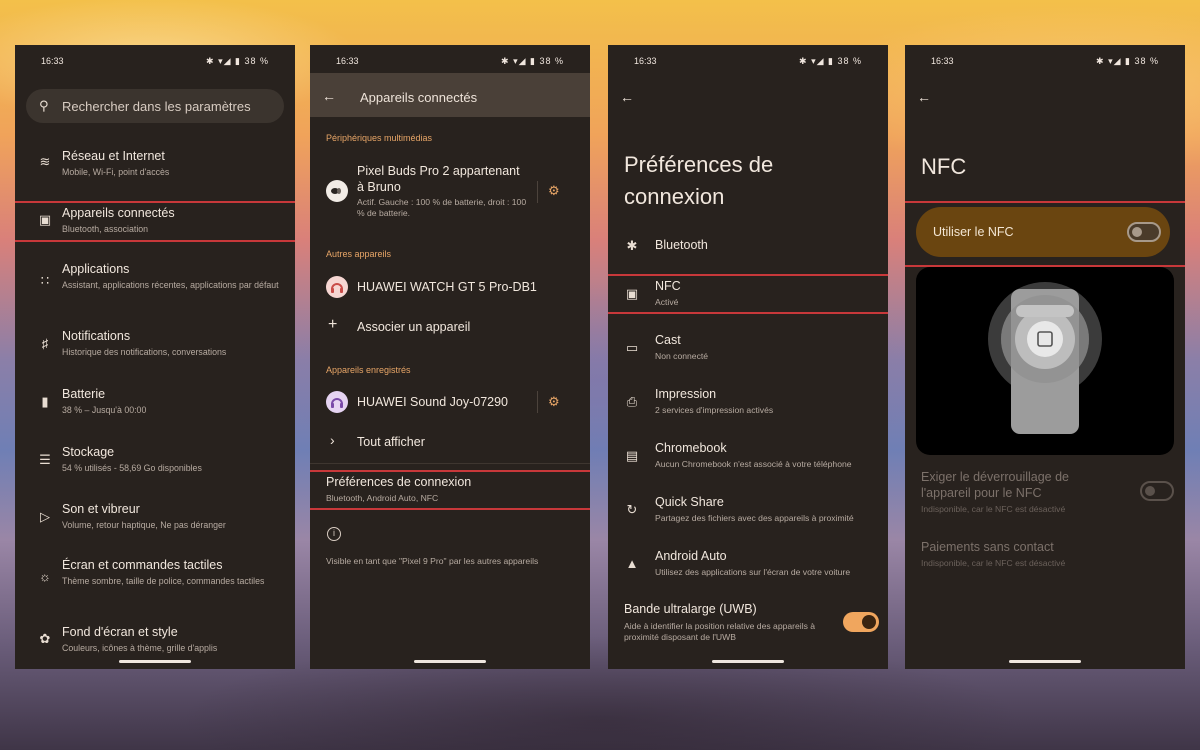  Describe the element at coordinates (120, 632) in the screenshot. I see `settings-item-title: Fond d'écran et style` at that location.